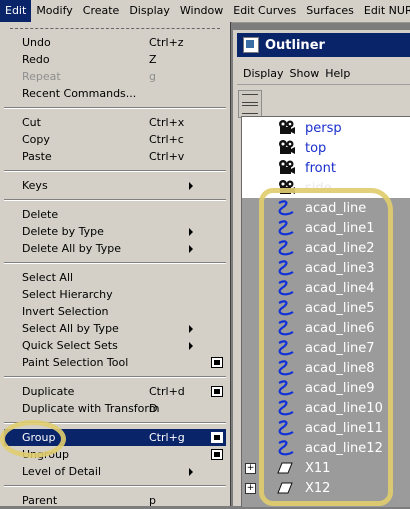 The height and width of the screenshot is (509, 410). Describe the element at coordinates (264, 11) in the screenshot. I see `menubar-edit-curves: Edit Curves` at that location.